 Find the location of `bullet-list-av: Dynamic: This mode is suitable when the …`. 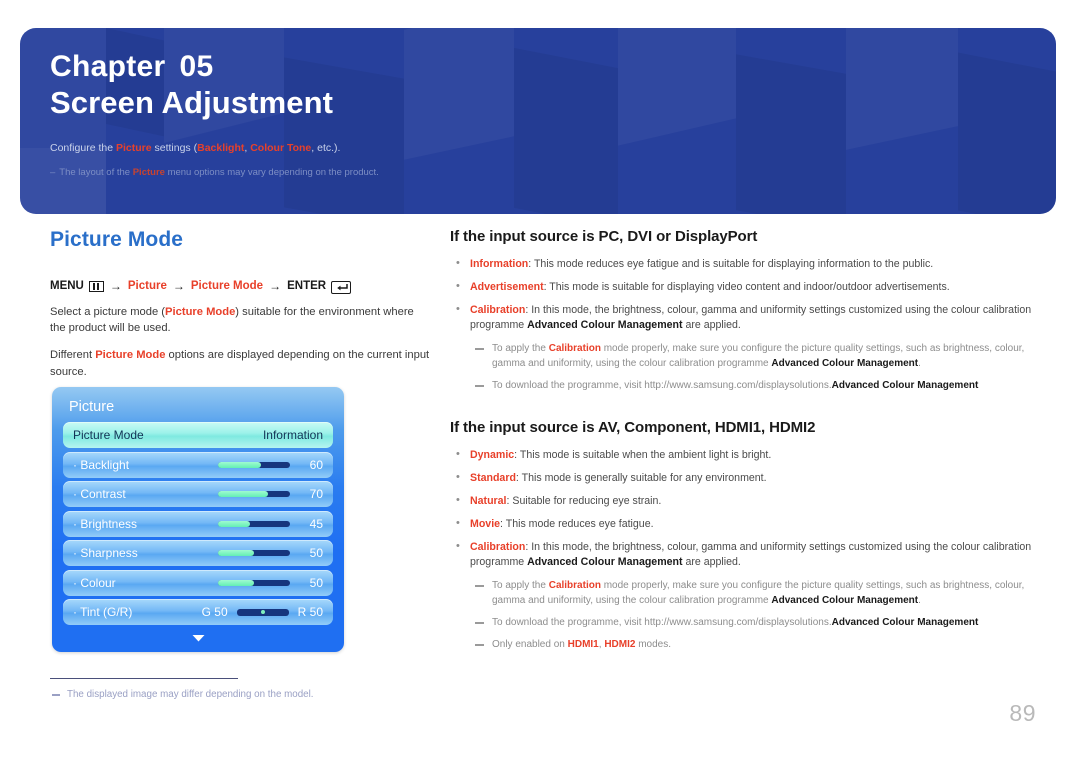

bullet-list-av: Dynamic: This mode is suitable when the … is located at coordinates (746, 508).